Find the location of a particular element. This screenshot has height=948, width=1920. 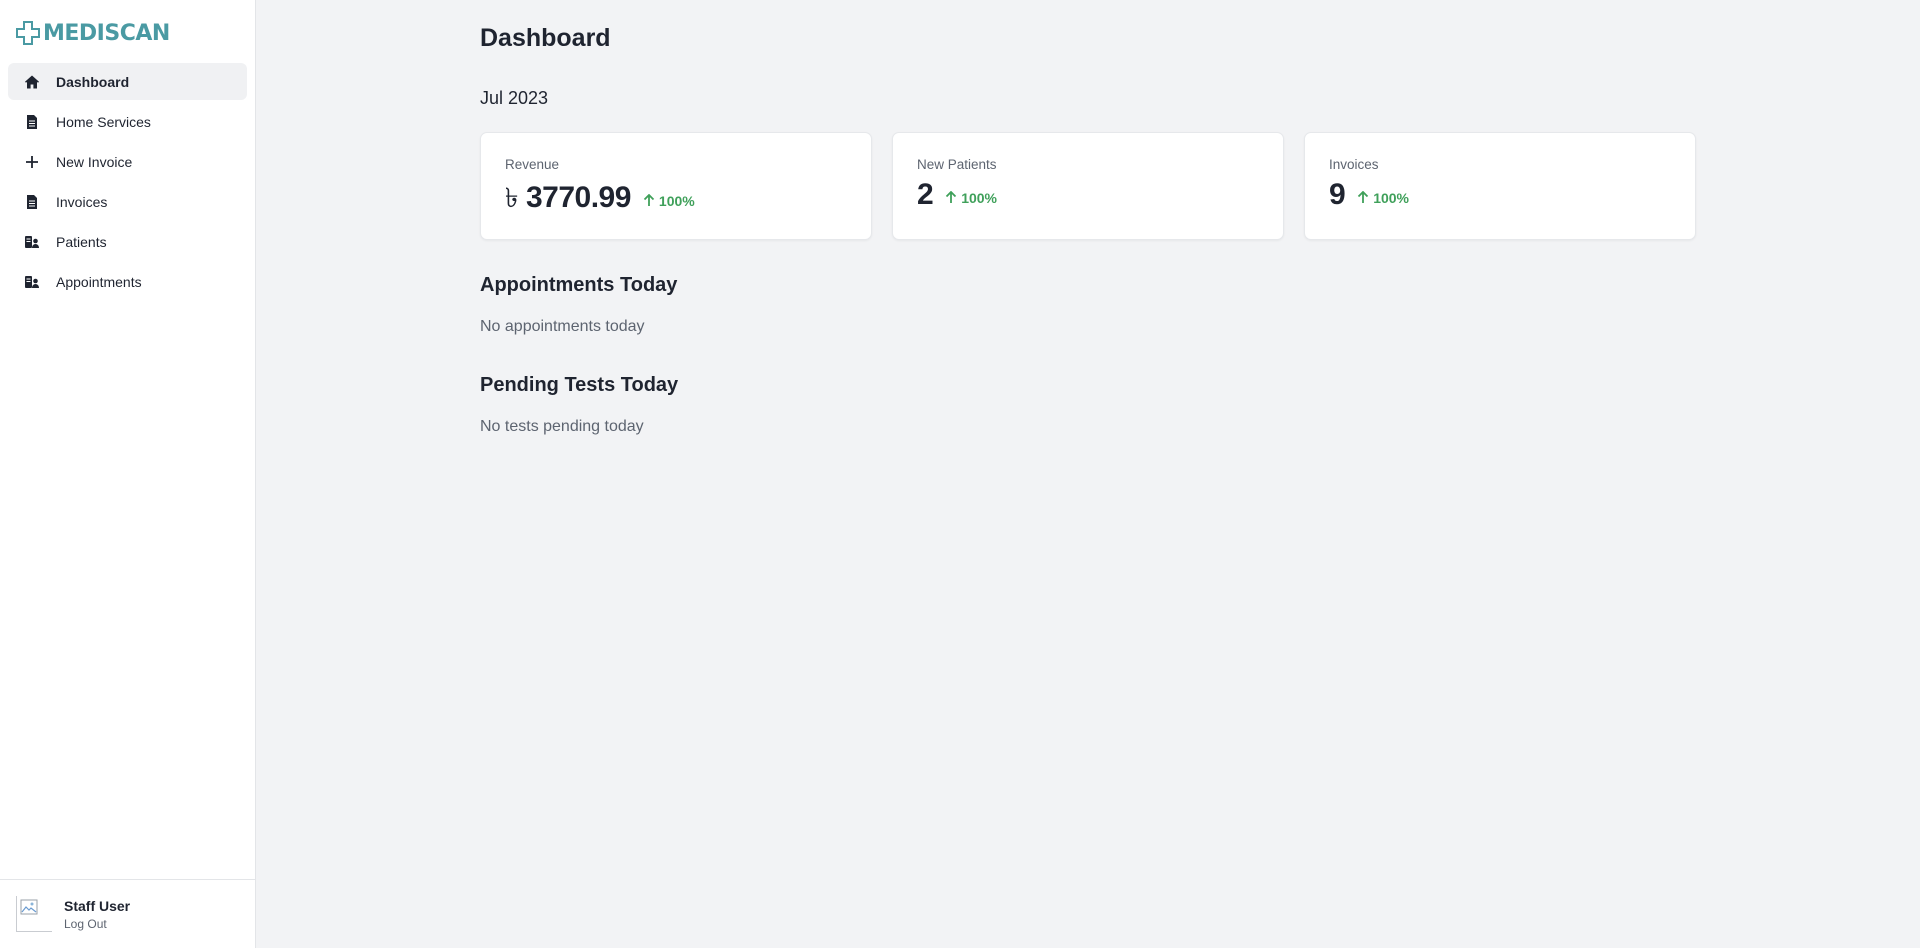

stat-value: ৳ 3770.99 is located at coordinates (568, 200).